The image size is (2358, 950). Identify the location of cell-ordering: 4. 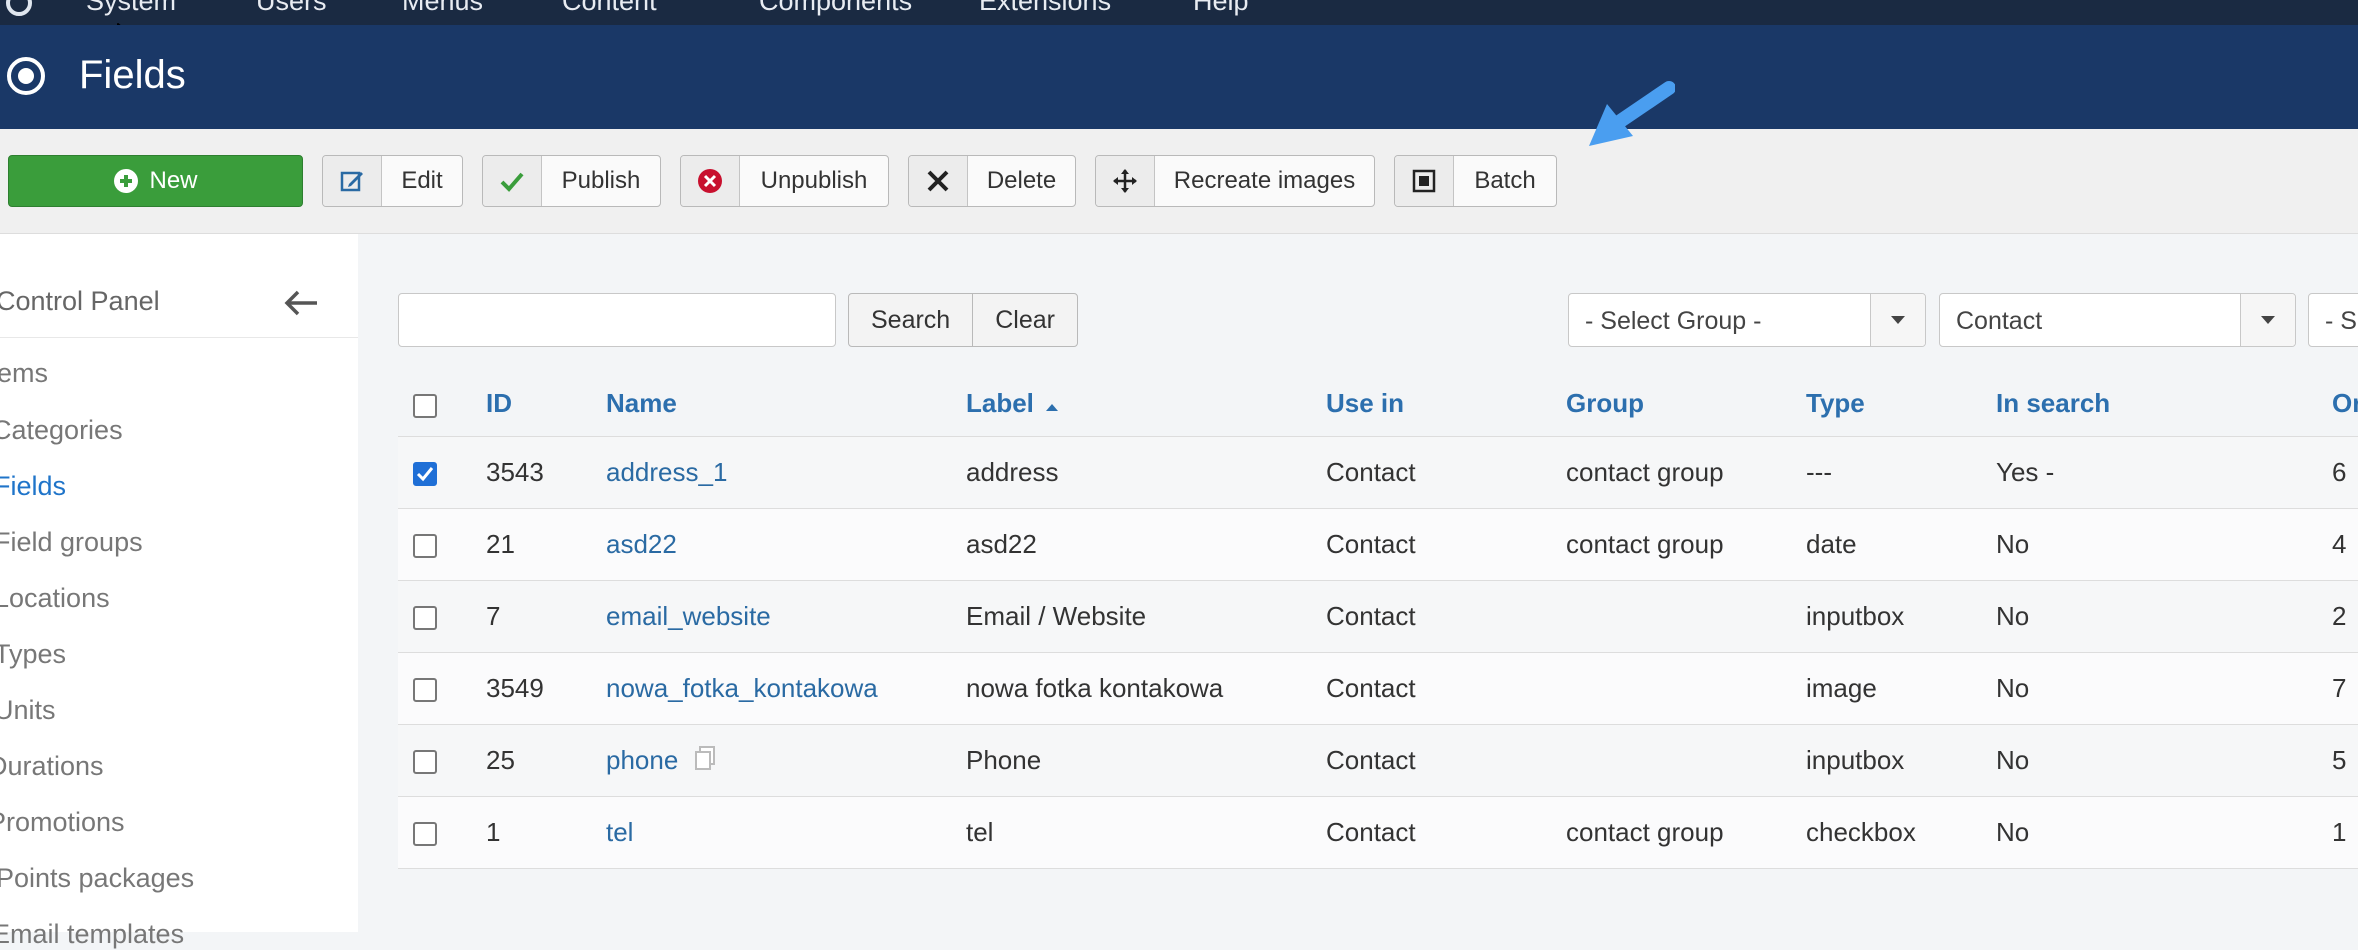
(2339, 544).